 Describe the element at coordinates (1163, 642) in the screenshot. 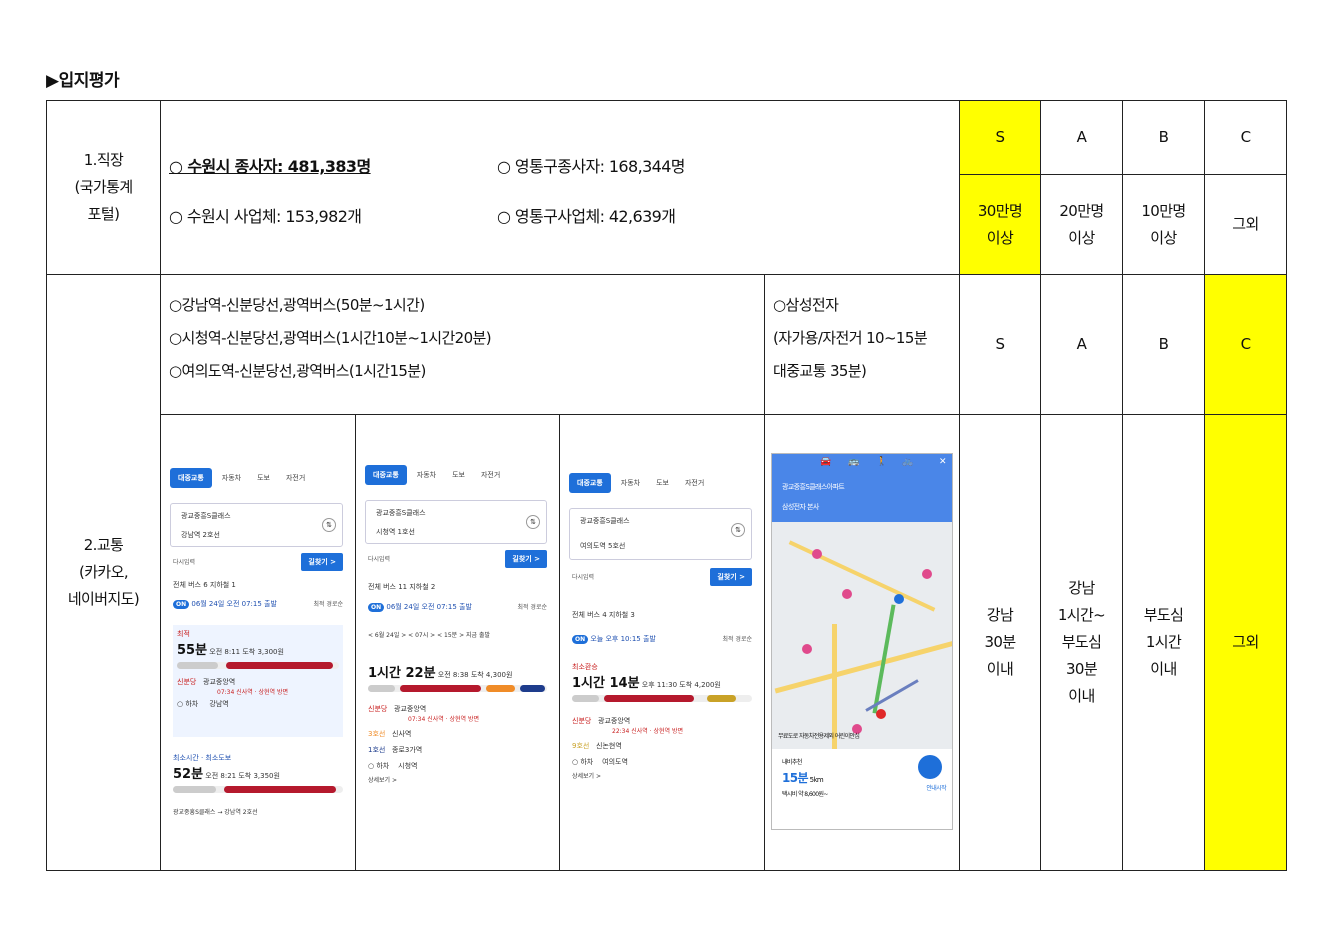

I see `transport-criteria-b: 부도심 1시간 이내` at that location.